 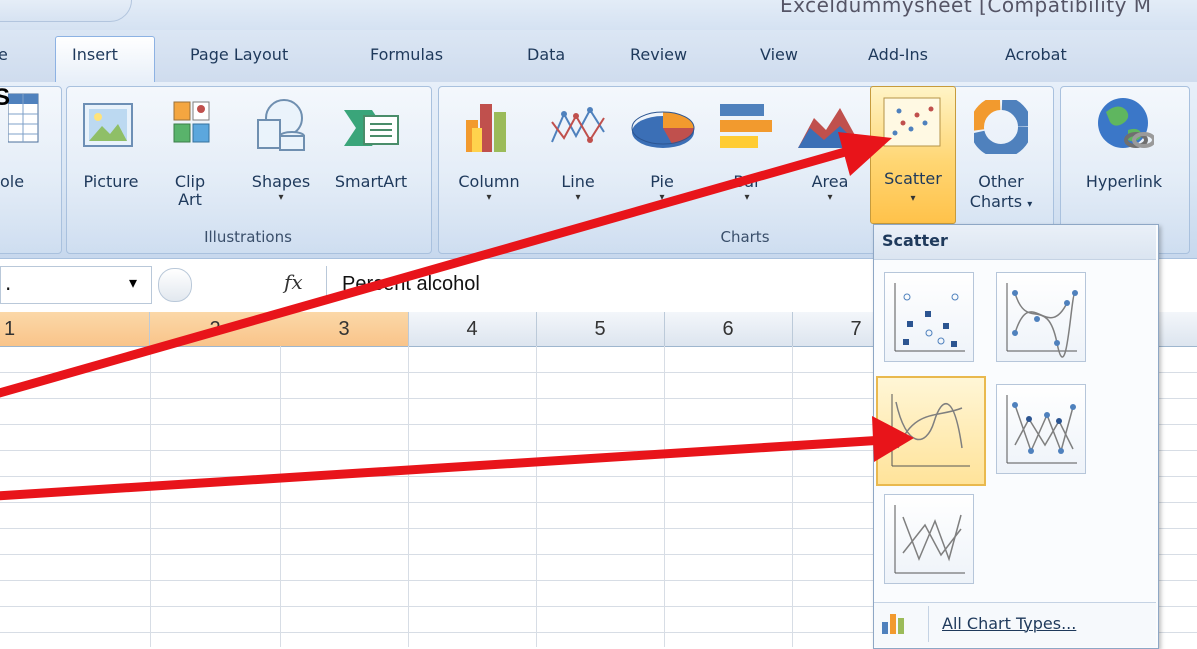 I want to click on annotation-text-partial: S, so click(x=5, y=97).